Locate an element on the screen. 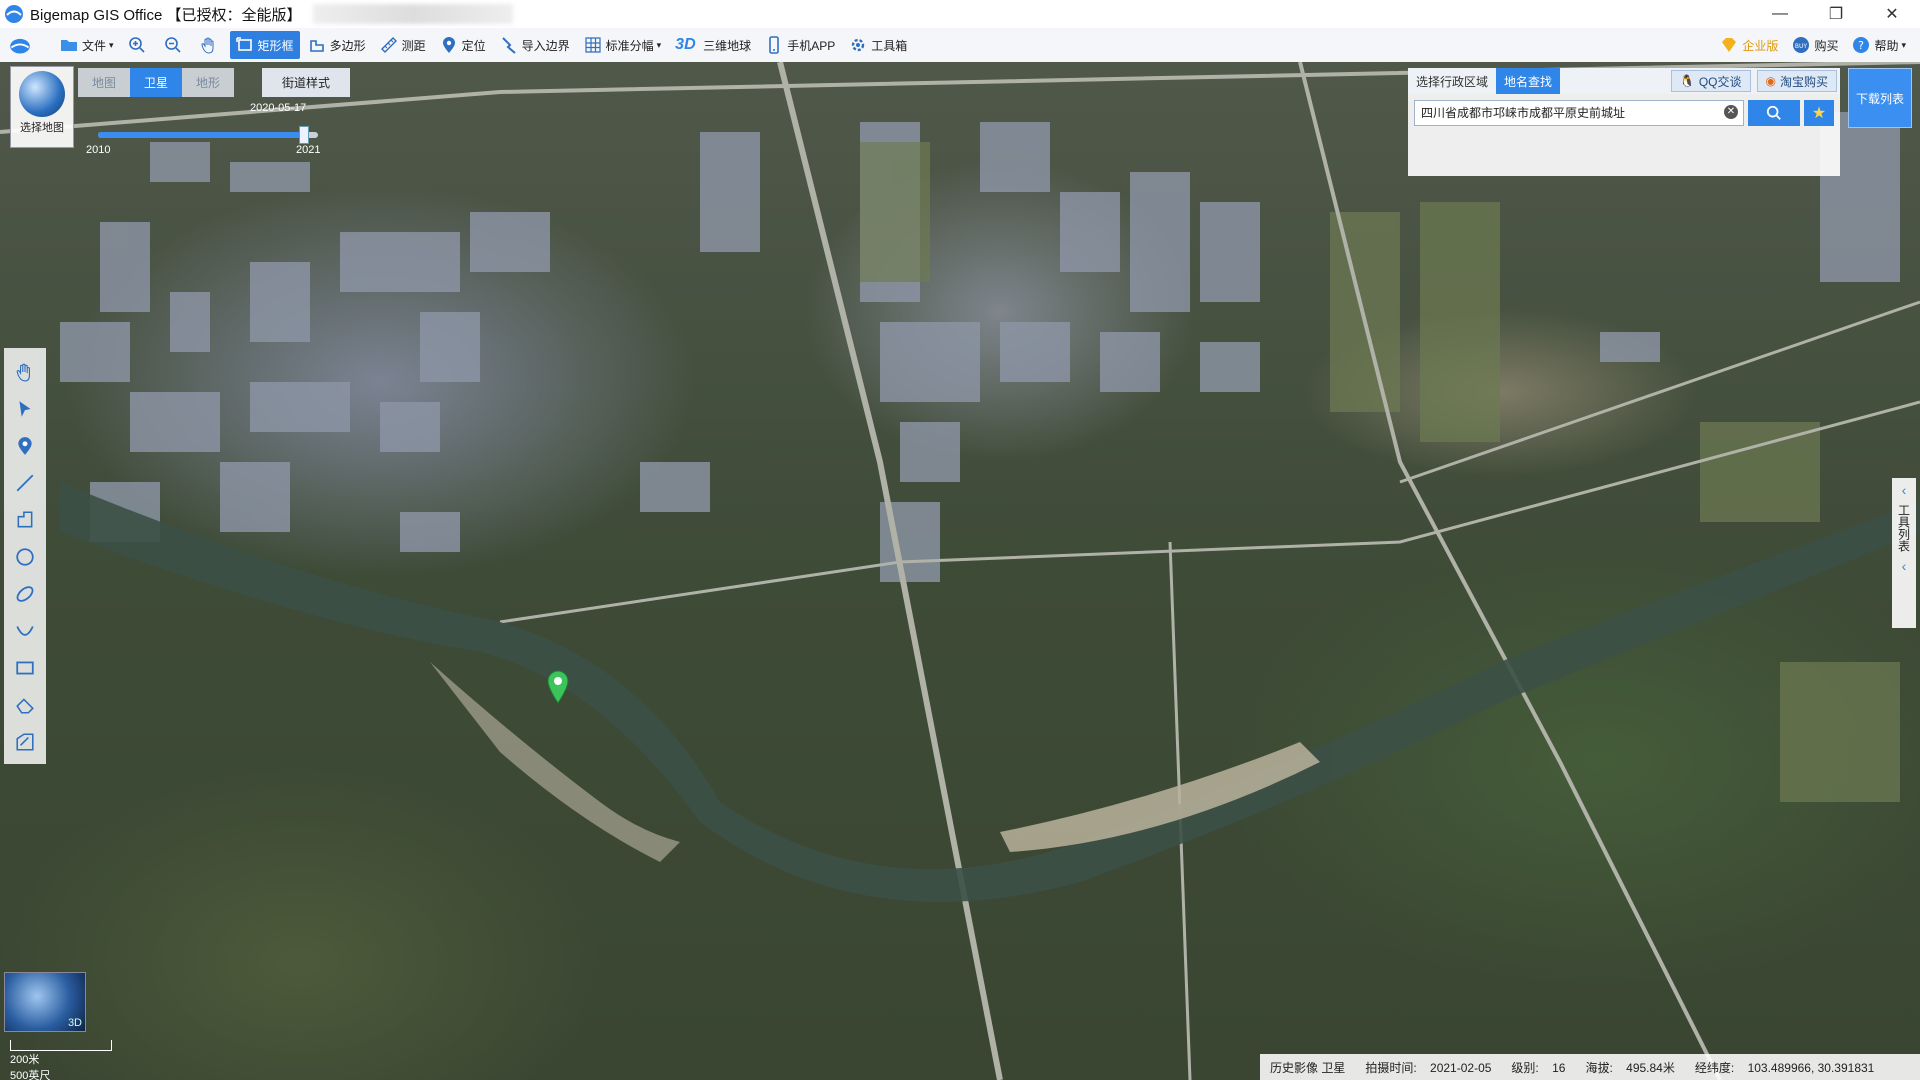 The width and height of the screenshot is (1920, 1080). pan-tool is located at coordinates (25, 372).